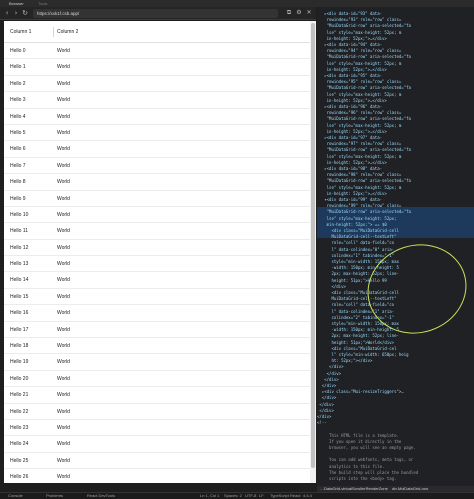 This screenshot has width=474, height=499. Describe the element at coordinates (20, 32) in the screenshot. I see `column-header-1: Column 1` at that location.